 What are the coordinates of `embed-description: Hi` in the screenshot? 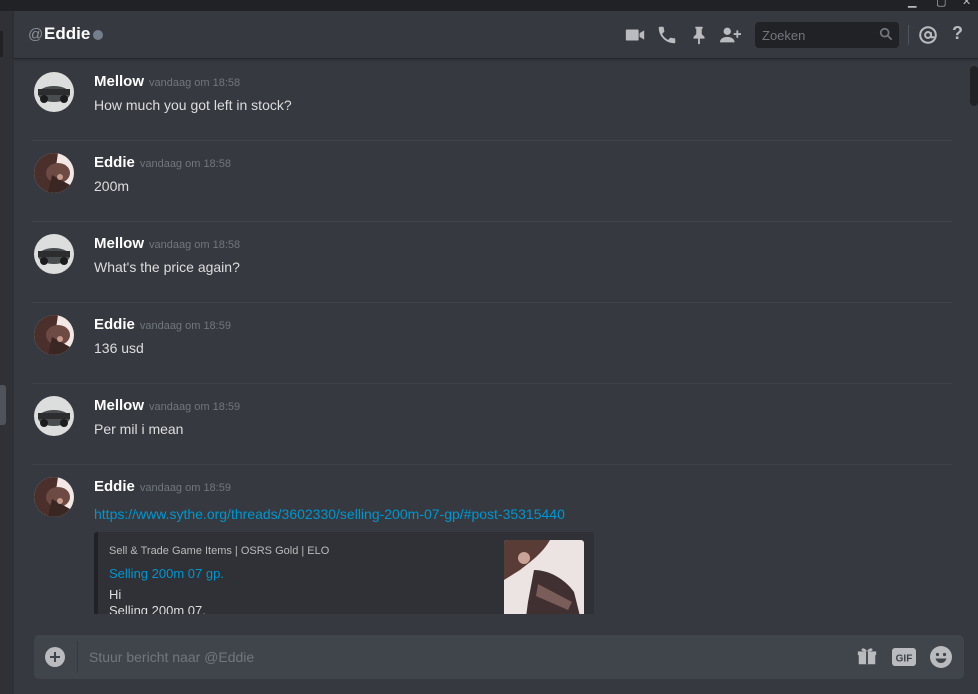 It's located at (115, 594).